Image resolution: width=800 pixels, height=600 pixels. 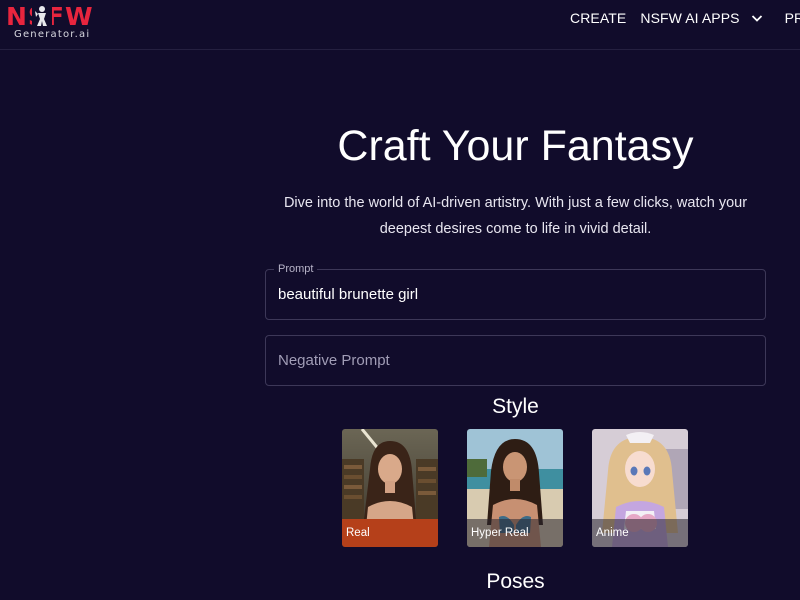 What do you see at coordinates (42, 16) in the screenshot?
I see `logo-figure-icon` at bounding box center [42, 16].